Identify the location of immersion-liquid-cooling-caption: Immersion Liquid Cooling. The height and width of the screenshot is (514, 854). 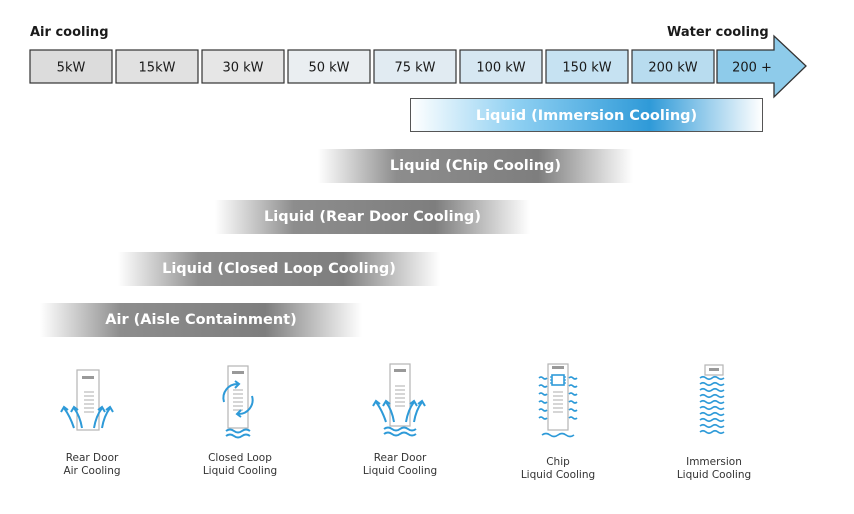
(714, 469).